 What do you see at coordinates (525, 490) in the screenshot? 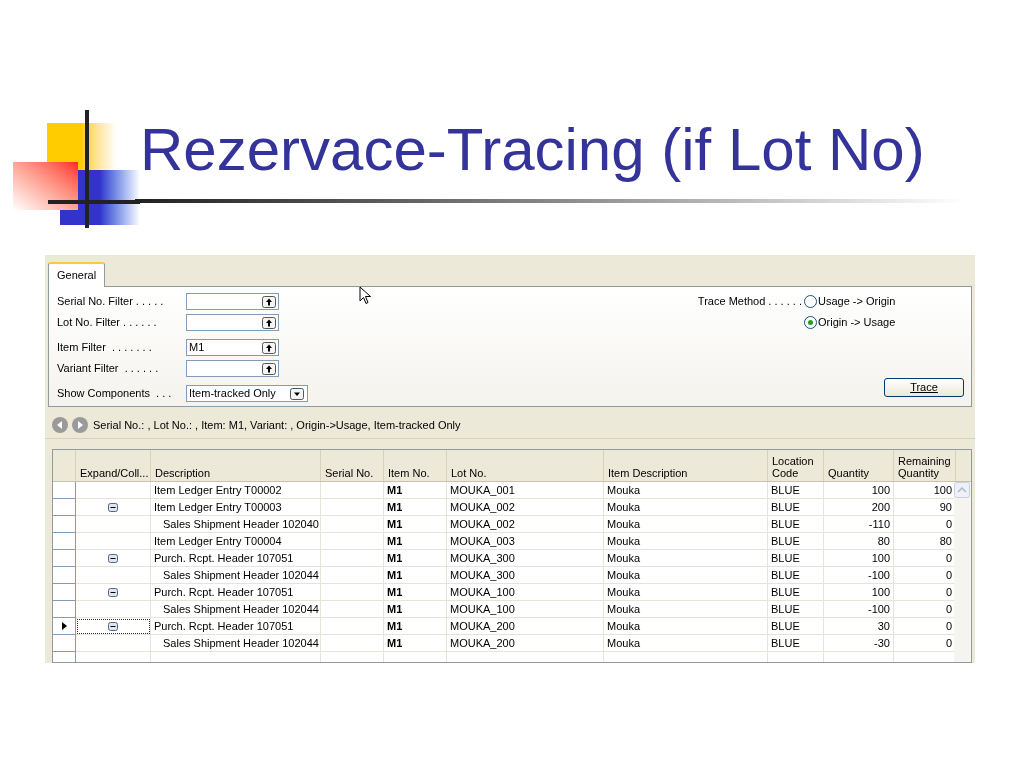
I see `table-cell: MOUKA_001` at bounding box center [525, 490].